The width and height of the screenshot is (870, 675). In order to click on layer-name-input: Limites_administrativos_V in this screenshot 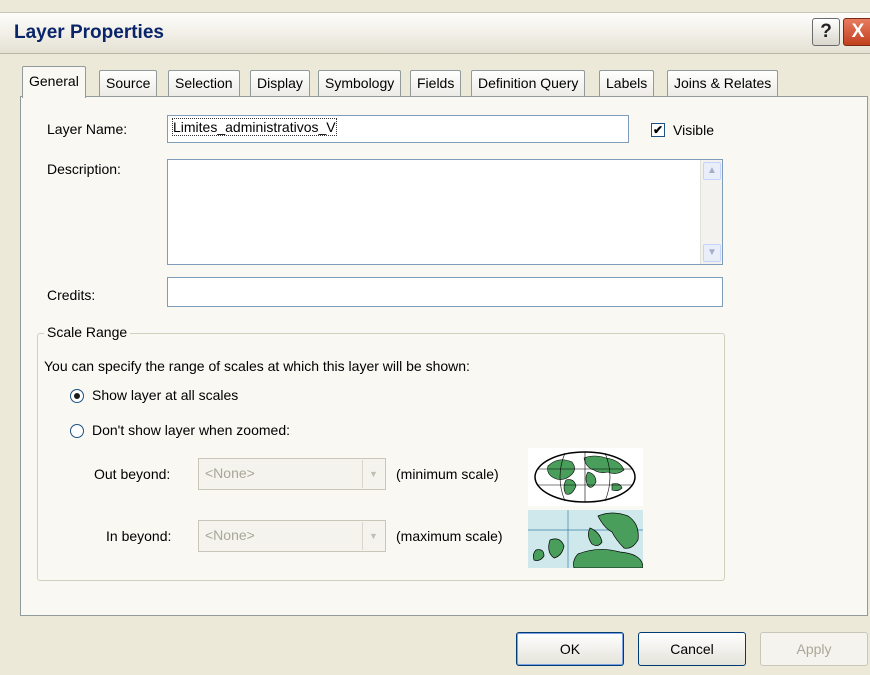, I will do `click(398, 129)`.